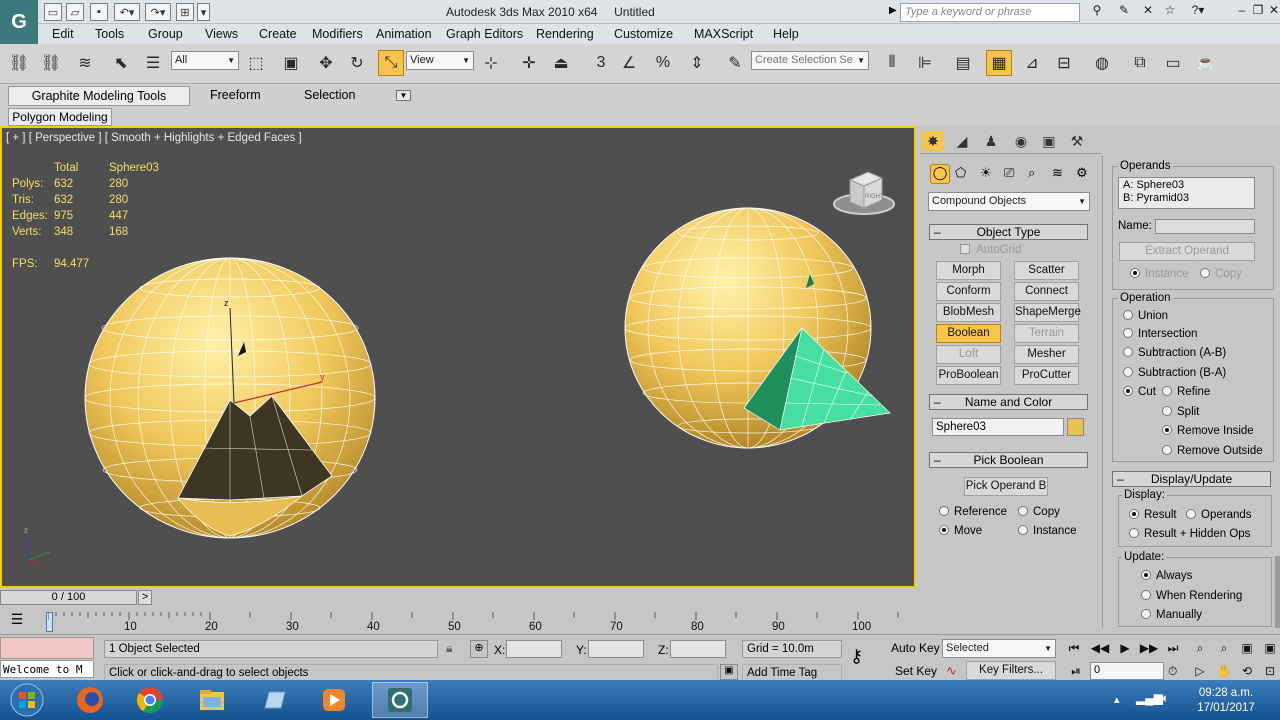 Image resolution: width=1280 pixels, height=720 pixels. Describe the element at coordinates (698, 649) in the screenshot. I see `z-coordinate-field` at that location.